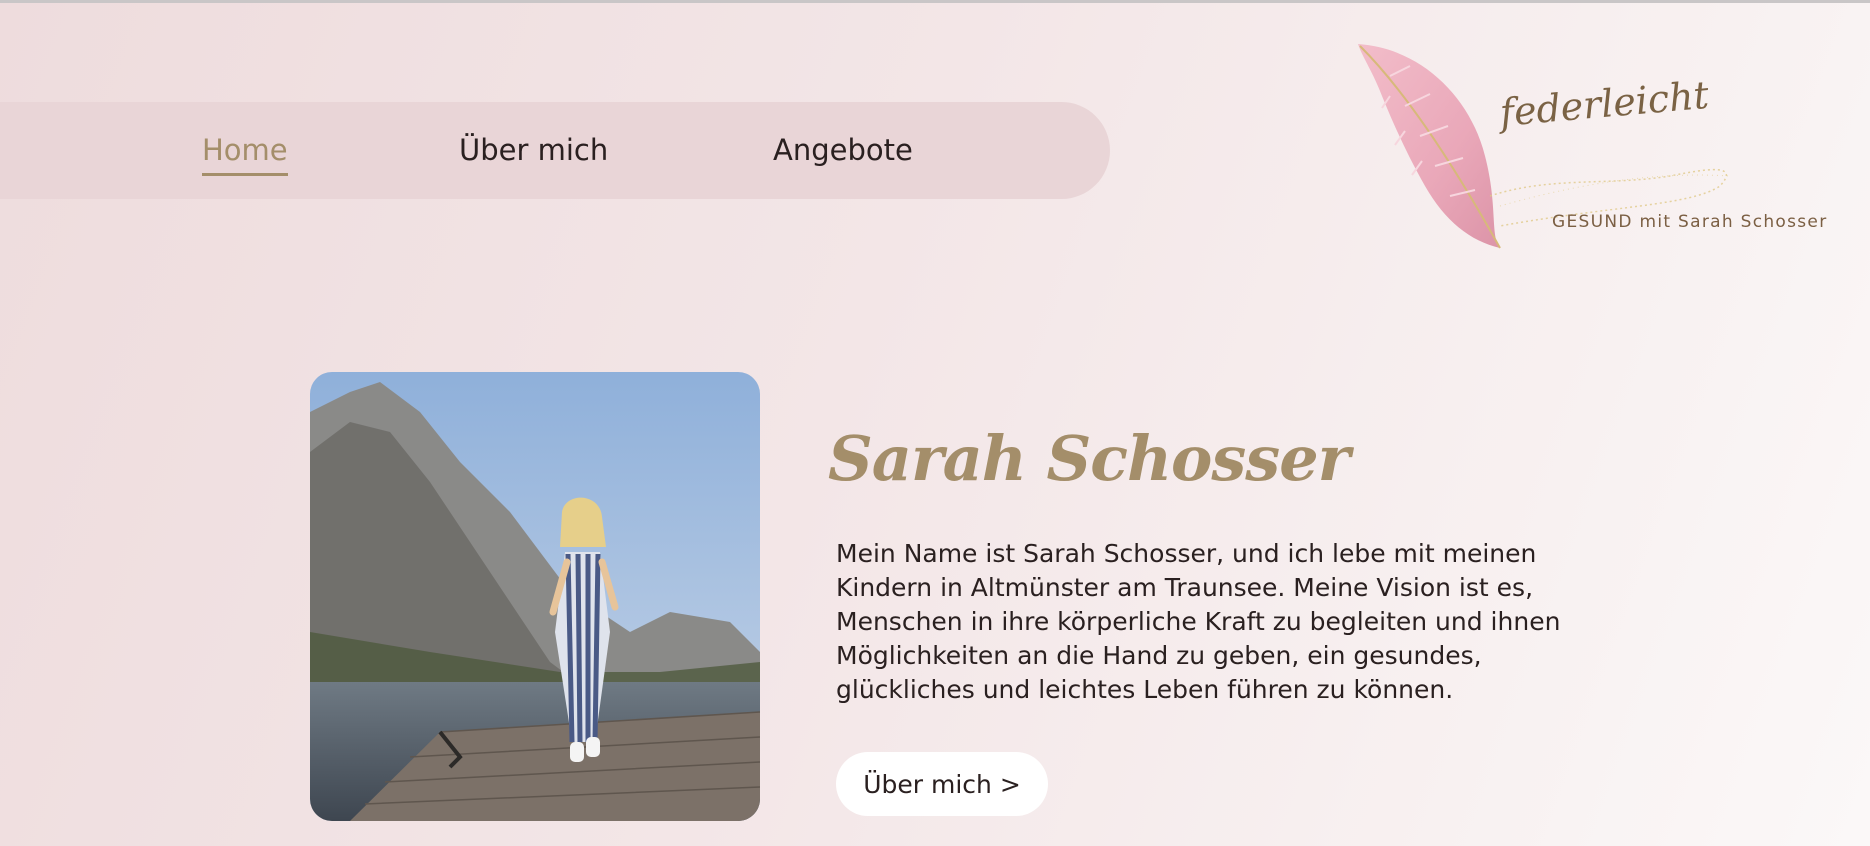 The height and width of the screenshot is (846, 1870). I want to click on logo-tagline: GESUND mit Sarah Schosser, so click(1690, 222).